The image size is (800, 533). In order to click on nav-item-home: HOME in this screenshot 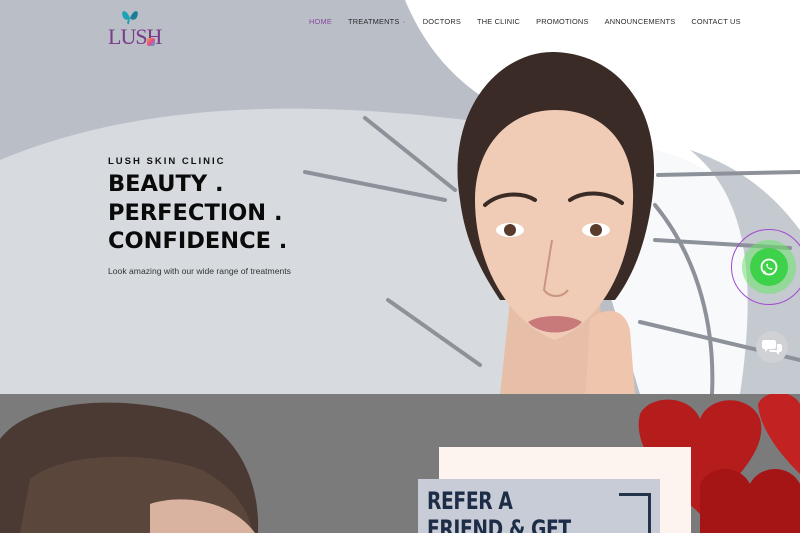, I will do `click(320, 21)`.